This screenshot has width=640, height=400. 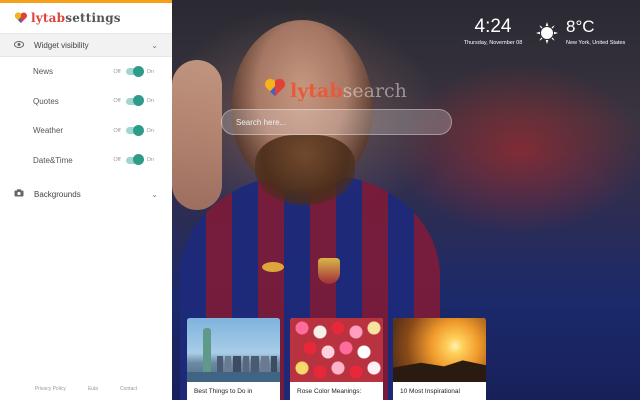 What do you see at coordinates (53, 160) in the screenshot?
I see `toggle-label: Date&Time` at bounding box center [53, 160].